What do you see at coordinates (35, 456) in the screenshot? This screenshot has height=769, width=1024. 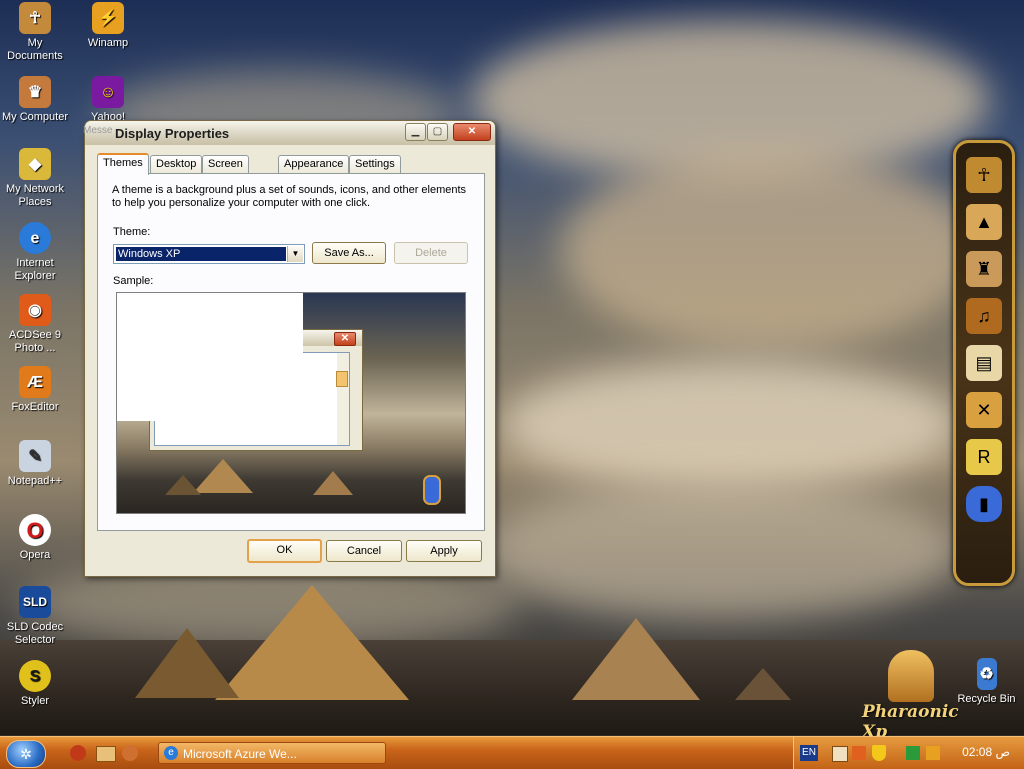 I see `notepad-icon: ✎` at bounding box center [35, 456].